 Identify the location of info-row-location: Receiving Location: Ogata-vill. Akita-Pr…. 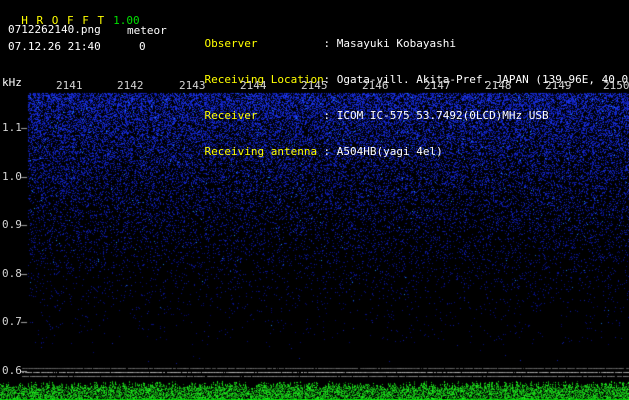
(403, 74).